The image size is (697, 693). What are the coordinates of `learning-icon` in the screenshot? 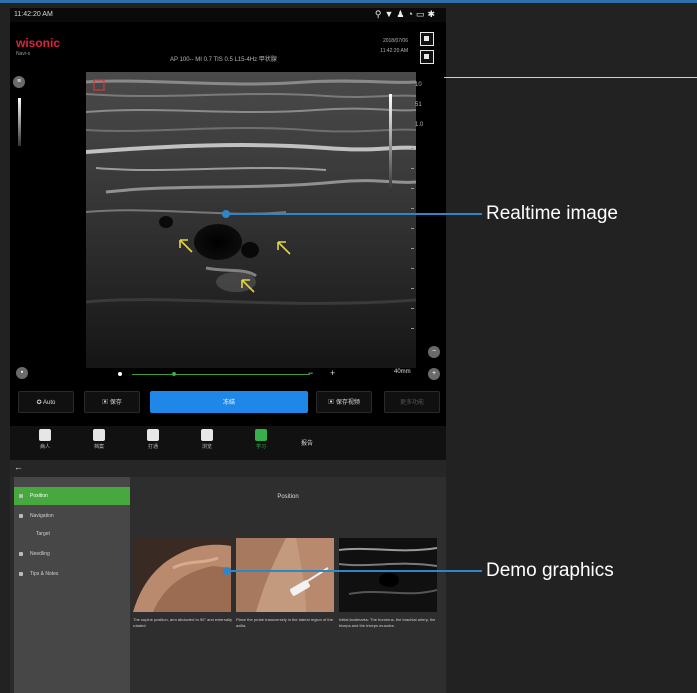 It's located at (261, 435).